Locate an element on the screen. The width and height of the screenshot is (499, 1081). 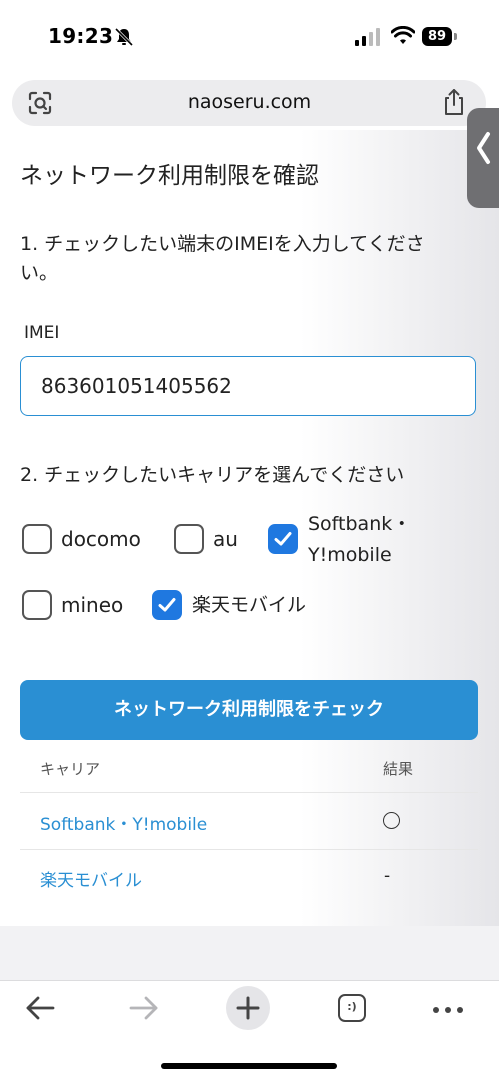
checkbox-label-au: au is located at coordinates (225, 539).